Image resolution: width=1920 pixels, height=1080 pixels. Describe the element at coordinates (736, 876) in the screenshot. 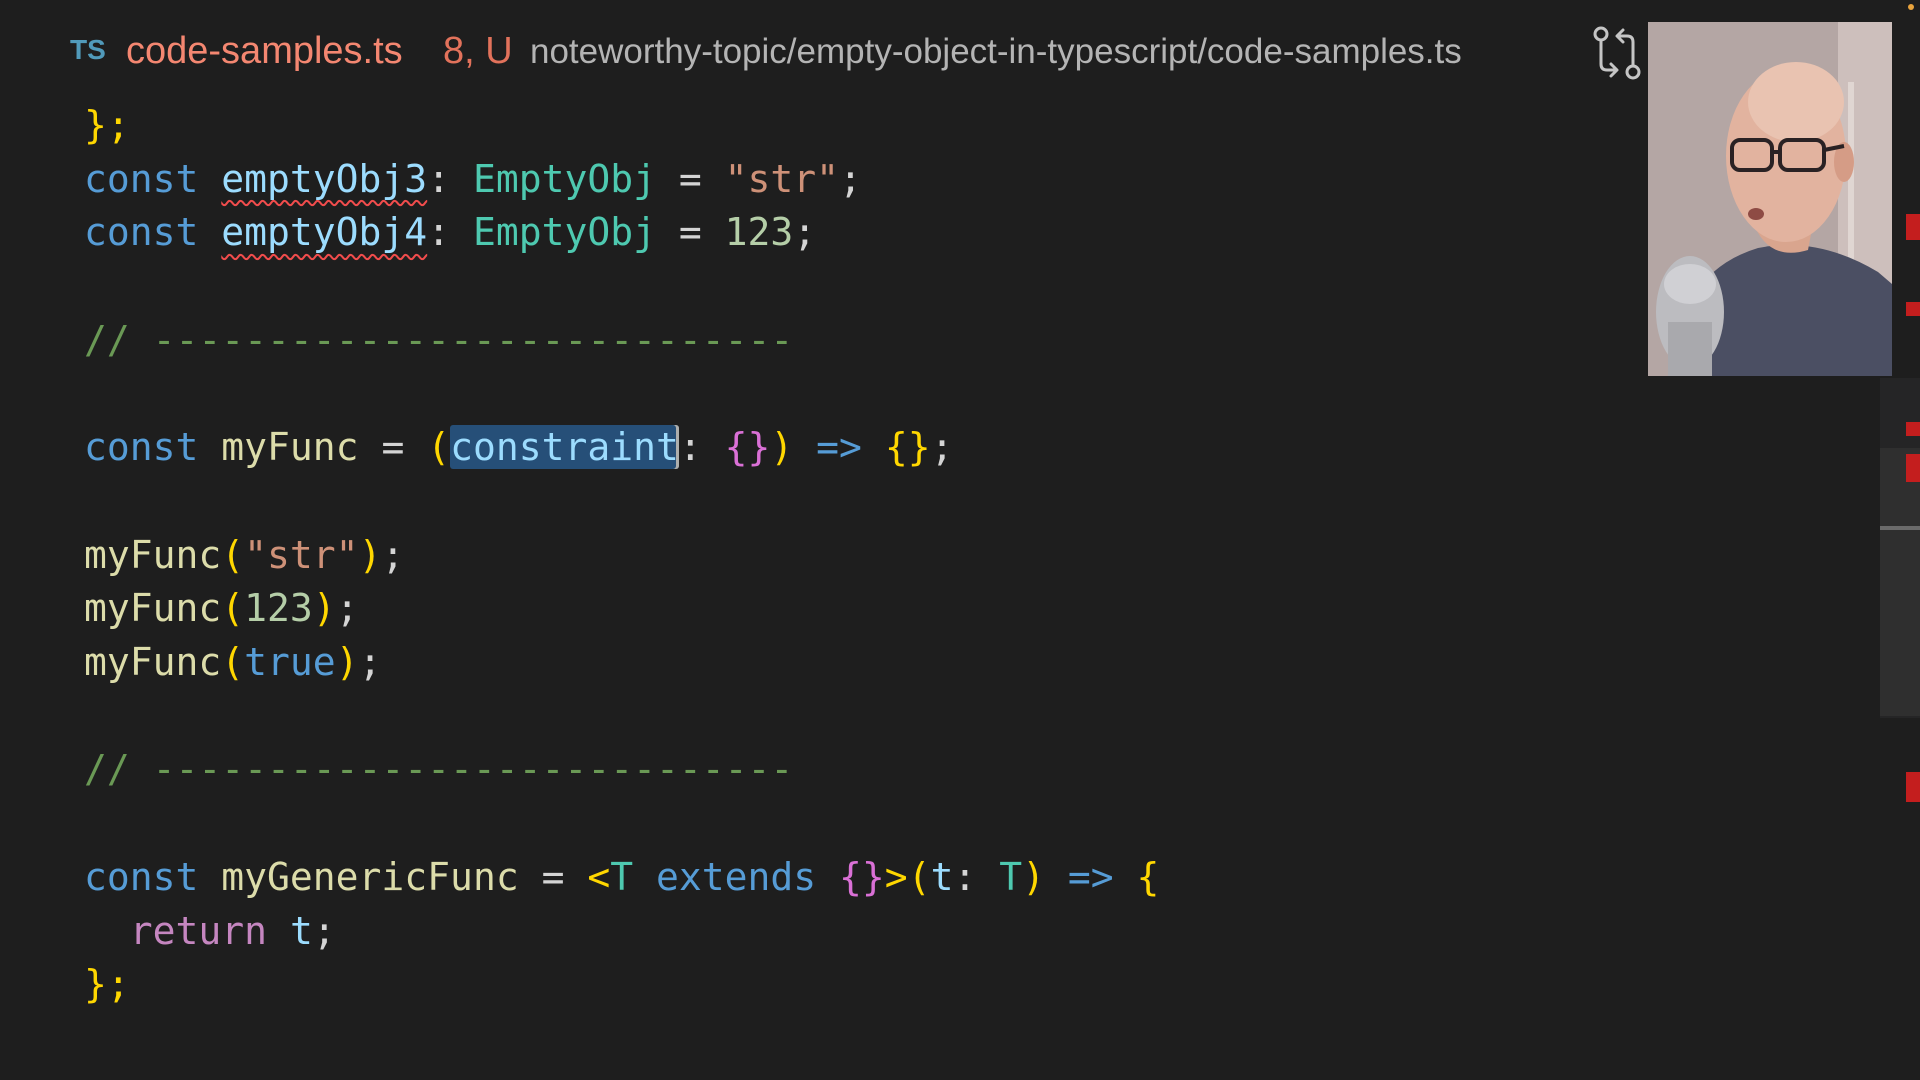

I see `code-token: extends` at that location.